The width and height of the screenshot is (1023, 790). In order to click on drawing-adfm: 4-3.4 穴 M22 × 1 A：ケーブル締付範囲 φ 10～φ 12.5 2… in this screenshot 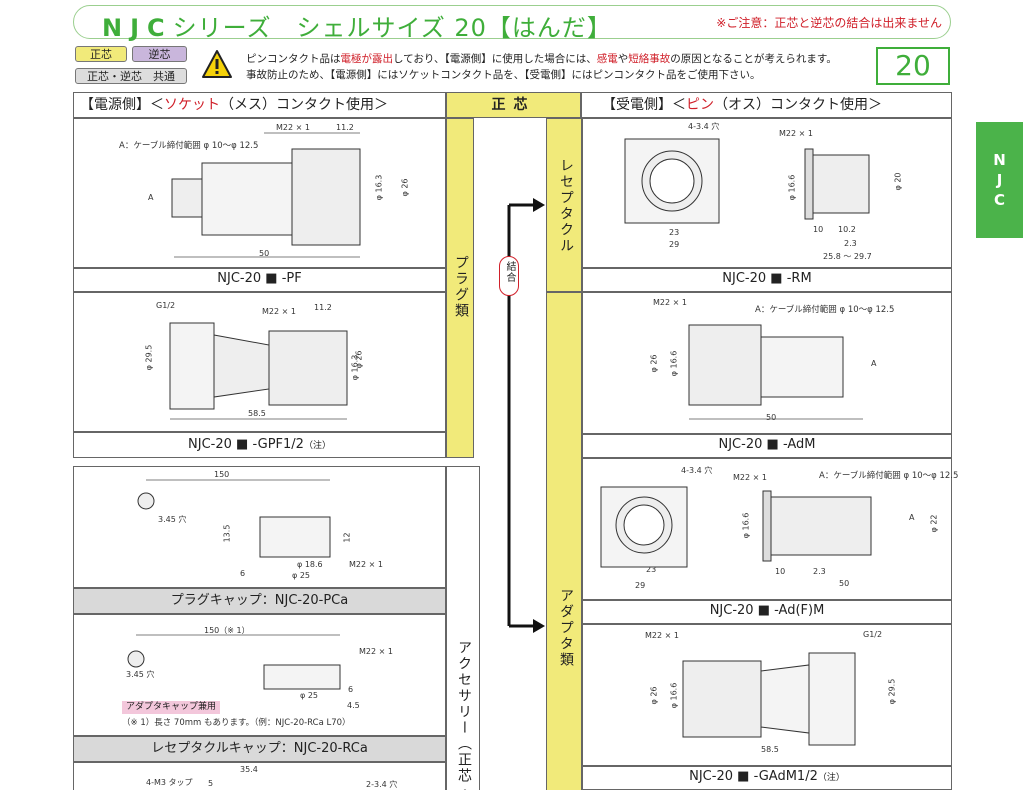, I will do `click(770, 529)`.